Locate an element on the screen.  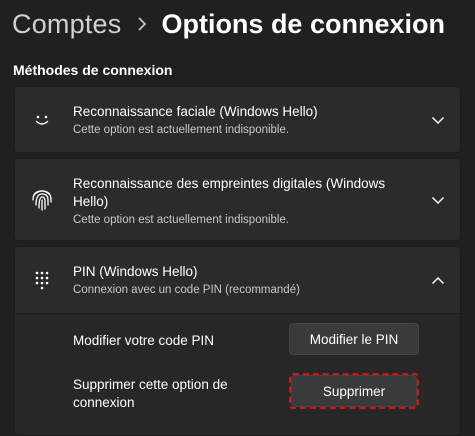
change-pin-label: Modifier votre code PIN is located at coordinates (144, 340).